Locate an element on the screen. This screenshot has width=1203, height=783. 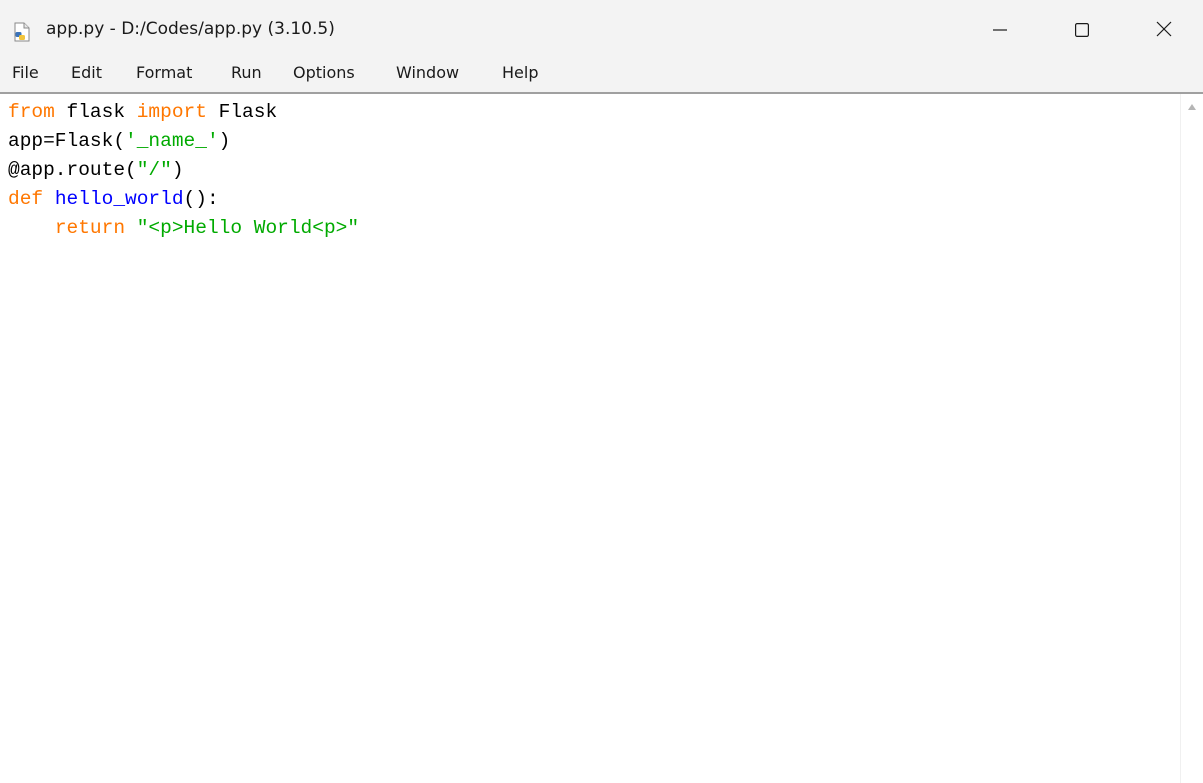
code-token: '_name_' is located at coordinates (172, 141).